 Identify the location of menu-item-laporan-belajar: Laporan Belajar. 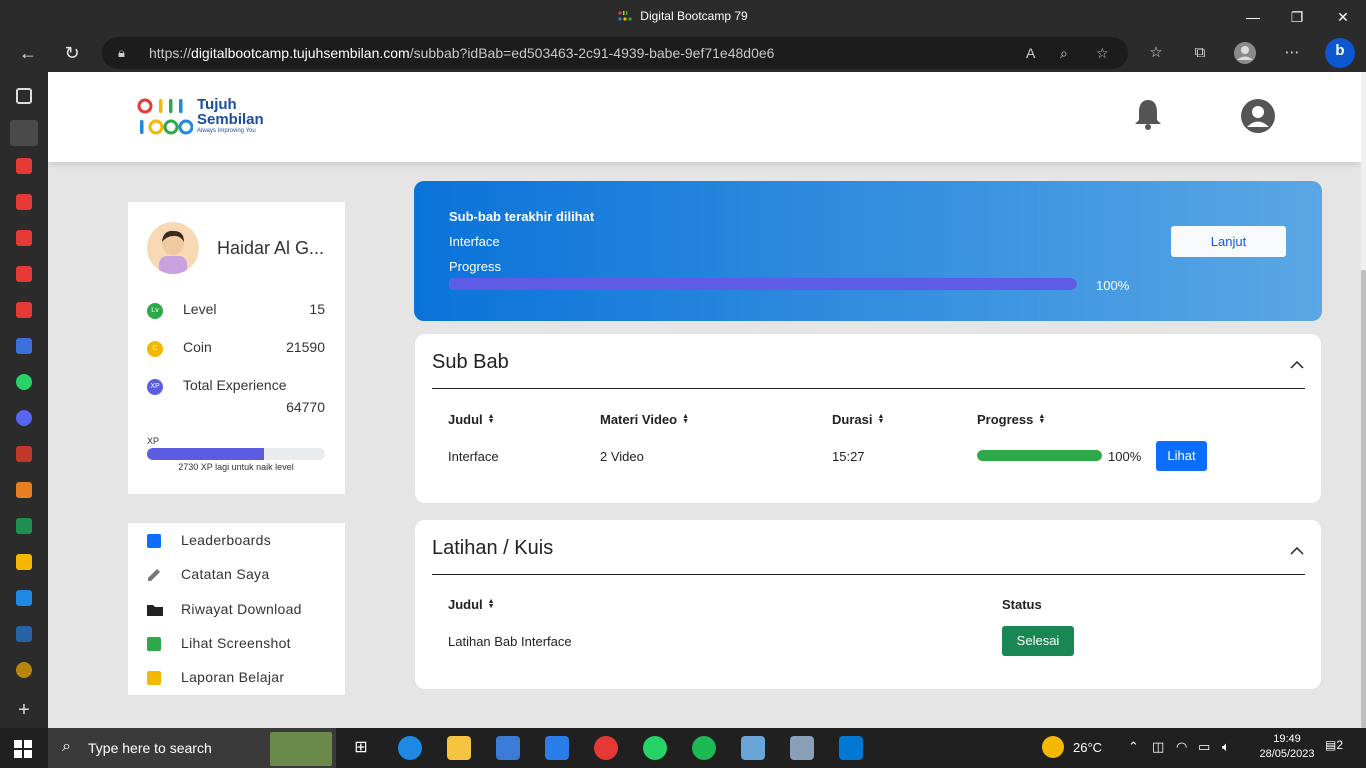
(242, 680).